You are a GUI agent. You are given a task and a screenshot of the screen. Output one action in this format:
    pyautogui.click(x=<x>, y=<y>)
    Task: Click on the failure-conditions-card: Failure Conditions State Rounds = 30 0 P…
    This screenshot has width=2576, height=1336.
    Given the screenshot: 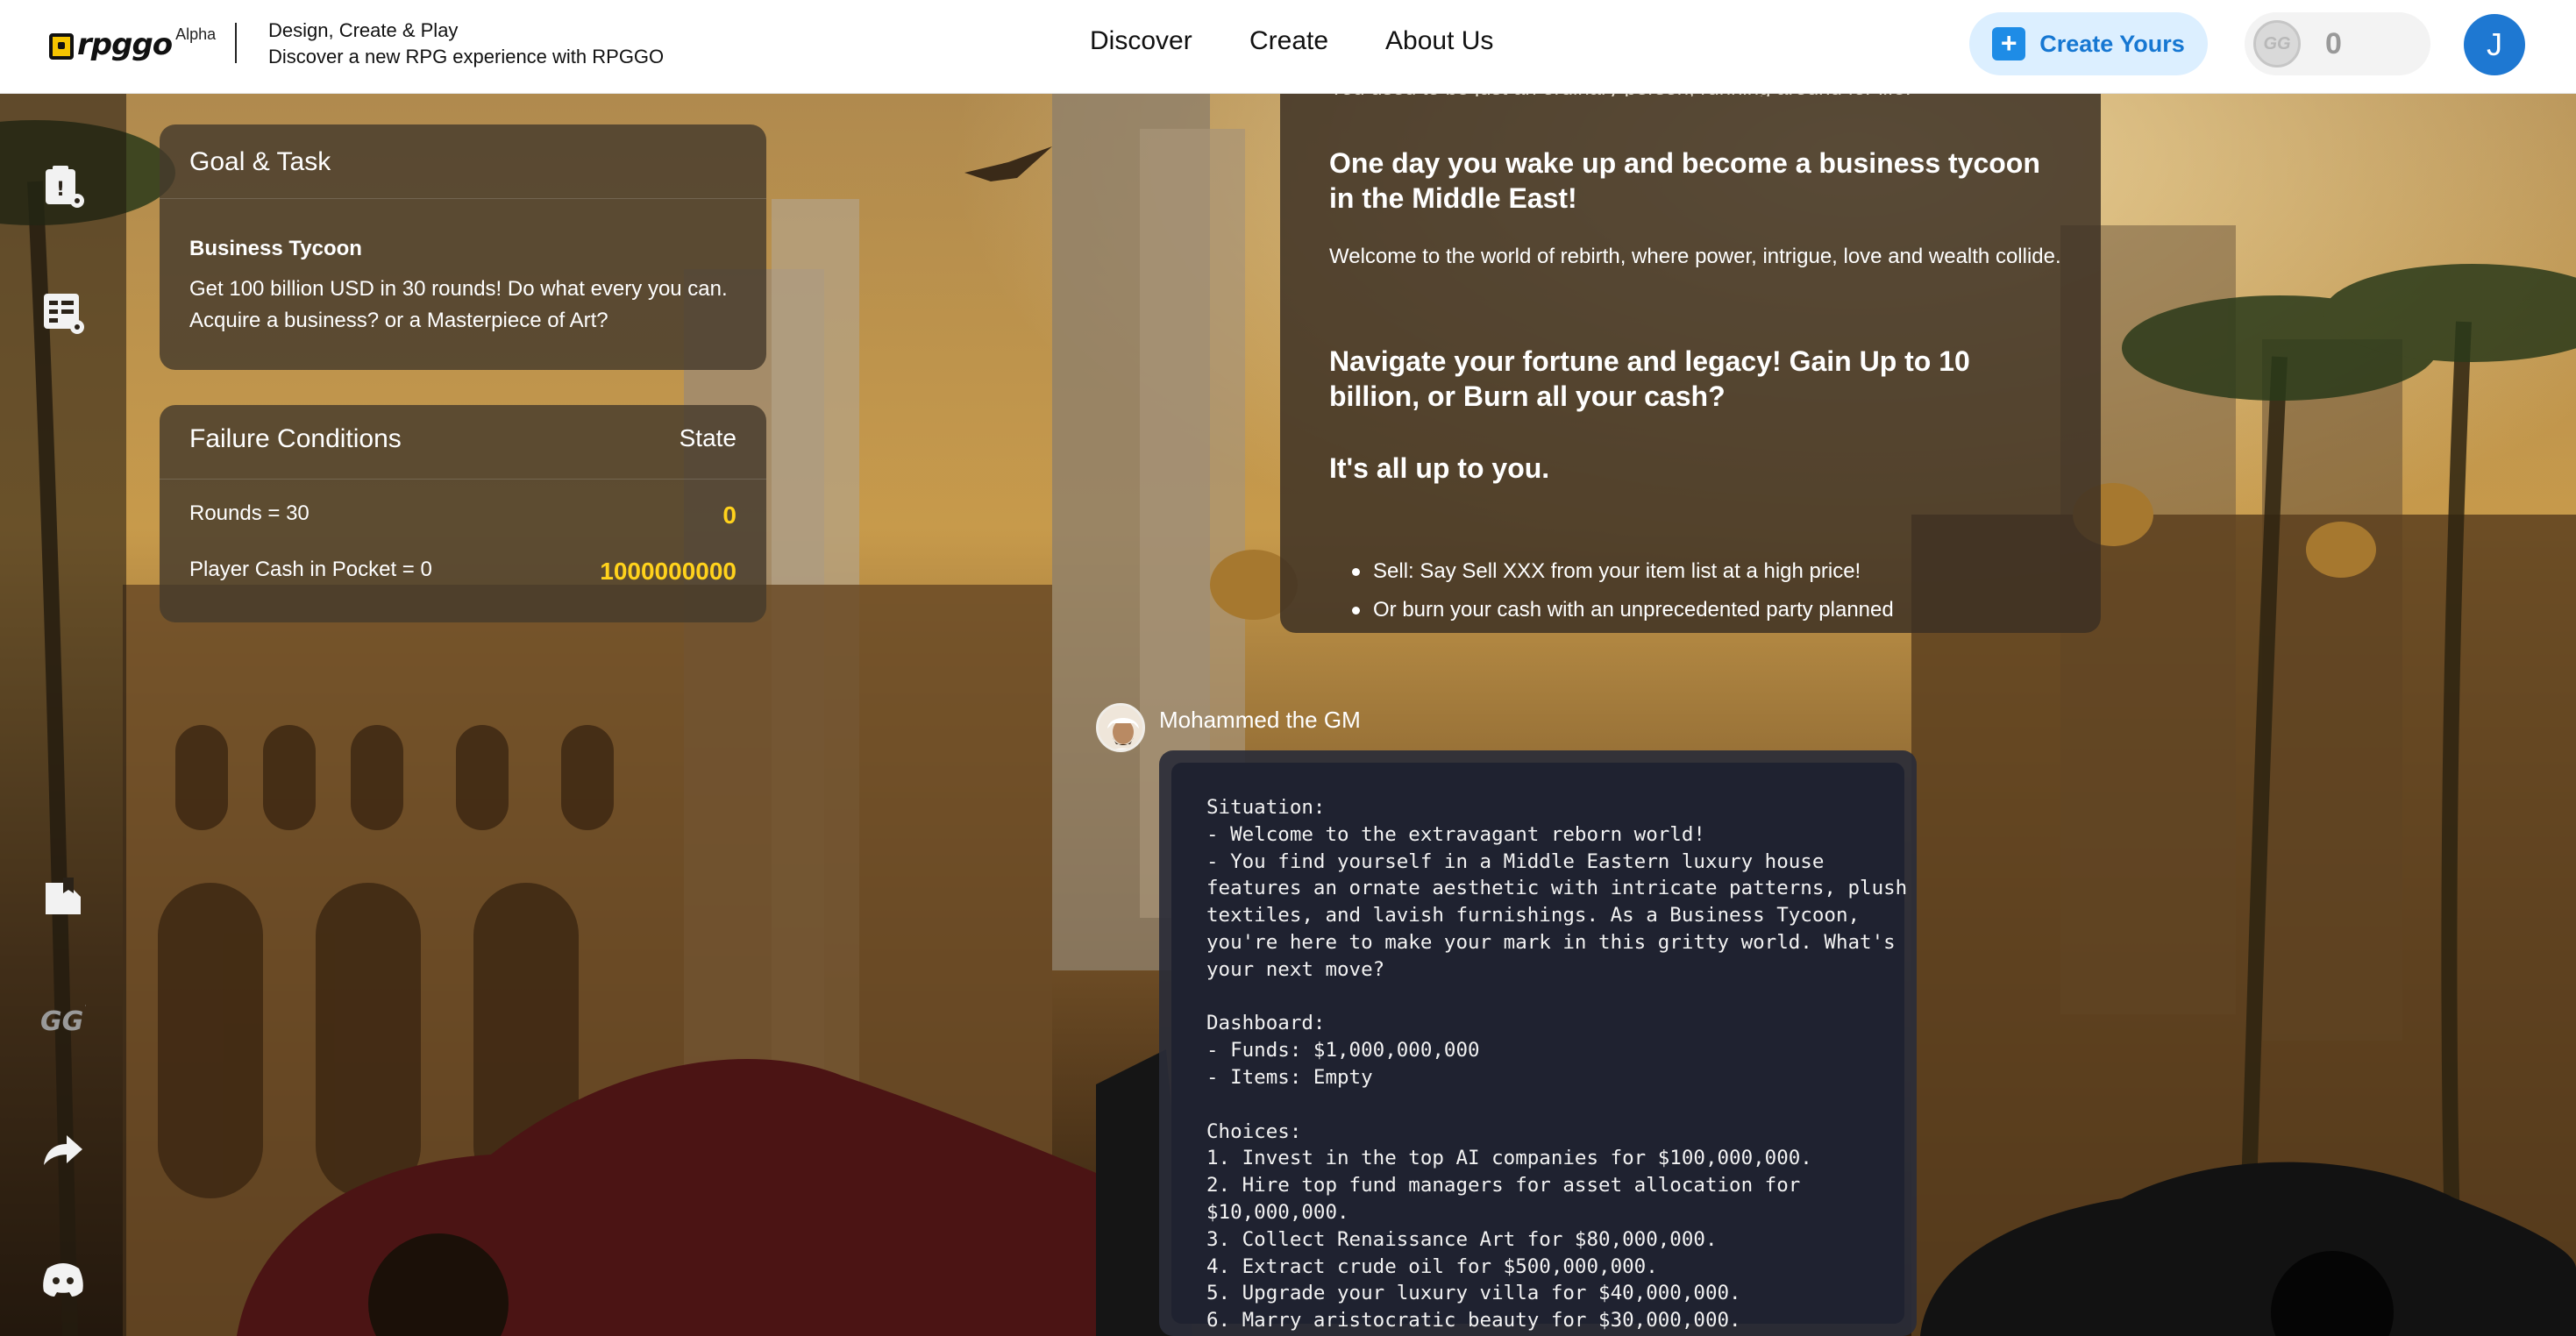 What is the action you would take?
    pyautogui.click(x=463, y=513)
    